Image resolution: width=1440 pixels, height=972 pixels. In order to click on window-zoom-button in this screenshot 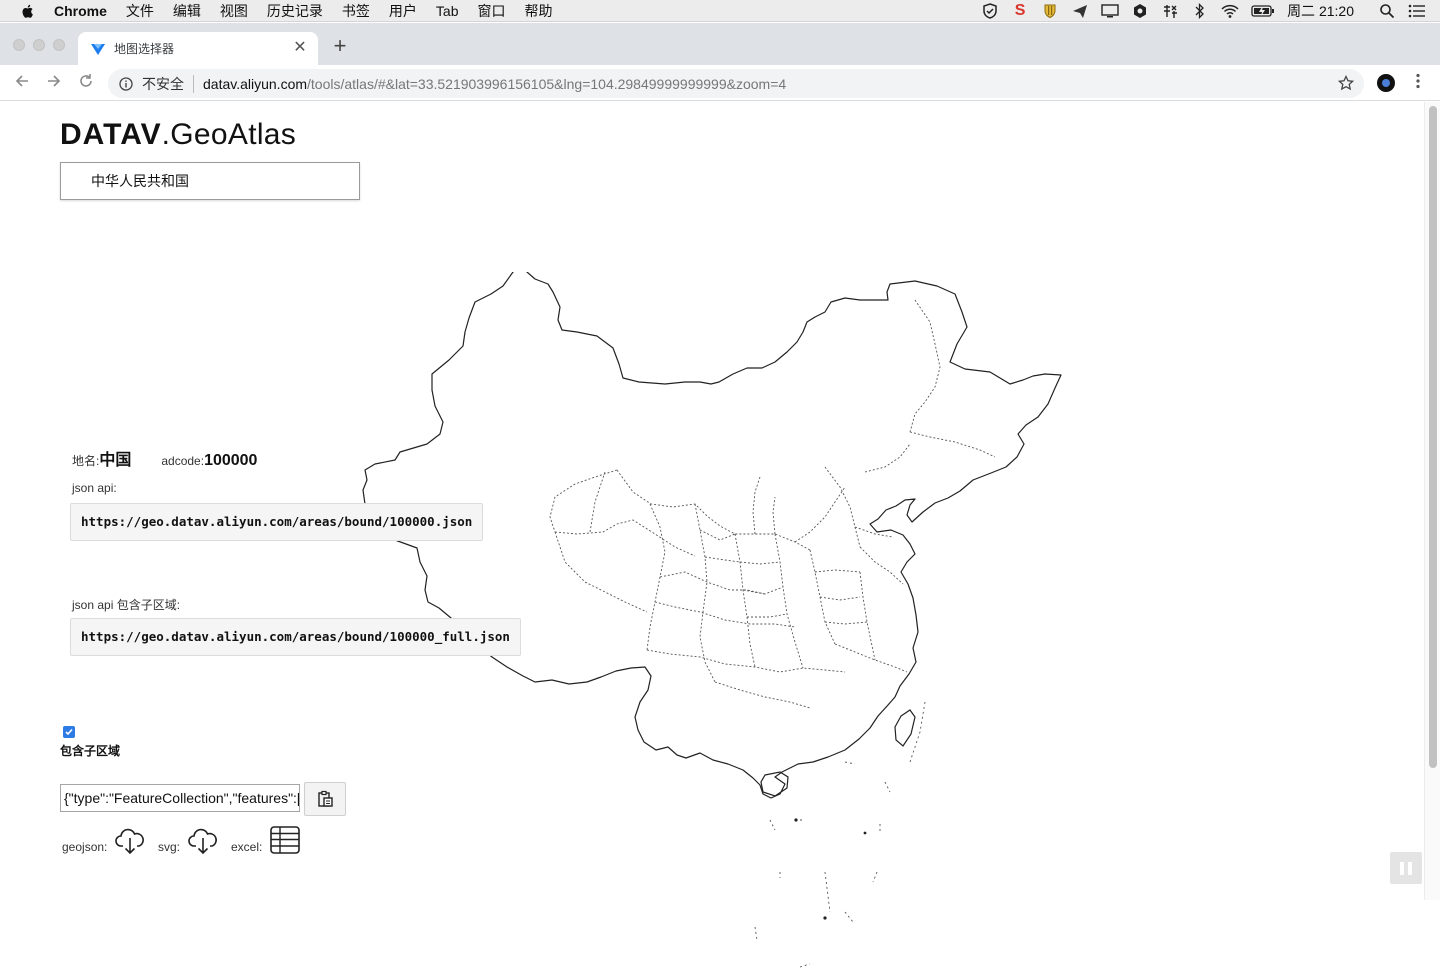, I will do `click(59, 45)`.